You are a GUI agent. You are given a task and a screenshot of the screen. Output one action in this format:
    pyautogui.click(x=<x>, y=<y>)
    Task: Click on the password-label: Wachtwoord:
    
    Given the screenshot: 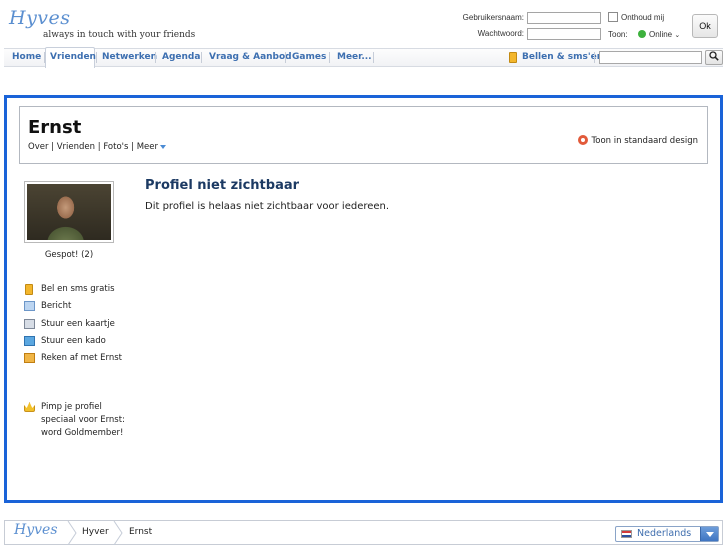 What is the action you would take?
    pyautogui.click(x=500, y=33)
    